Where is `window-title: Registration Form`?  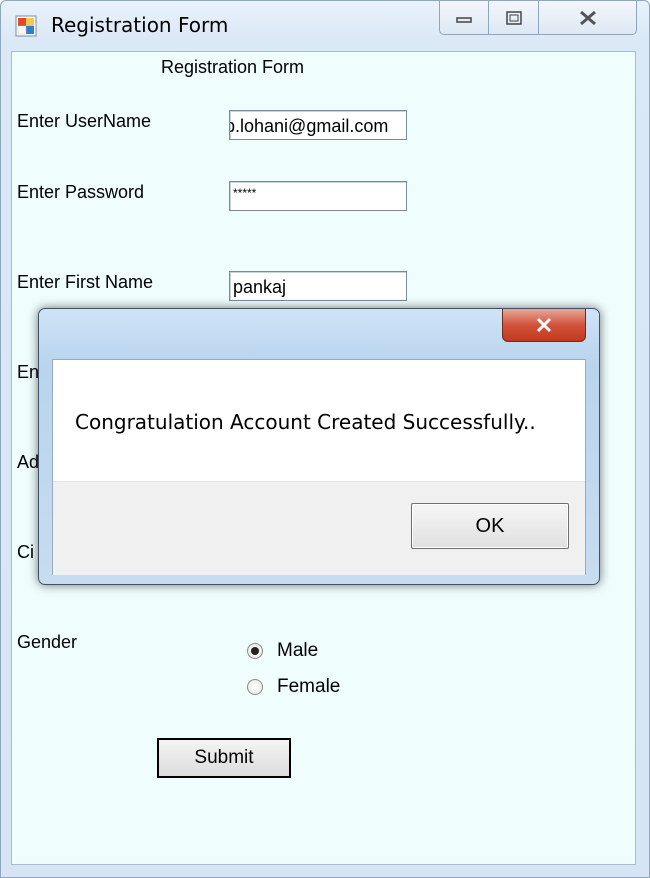 window-title: Registration Form is located at coordinates (140, 25).